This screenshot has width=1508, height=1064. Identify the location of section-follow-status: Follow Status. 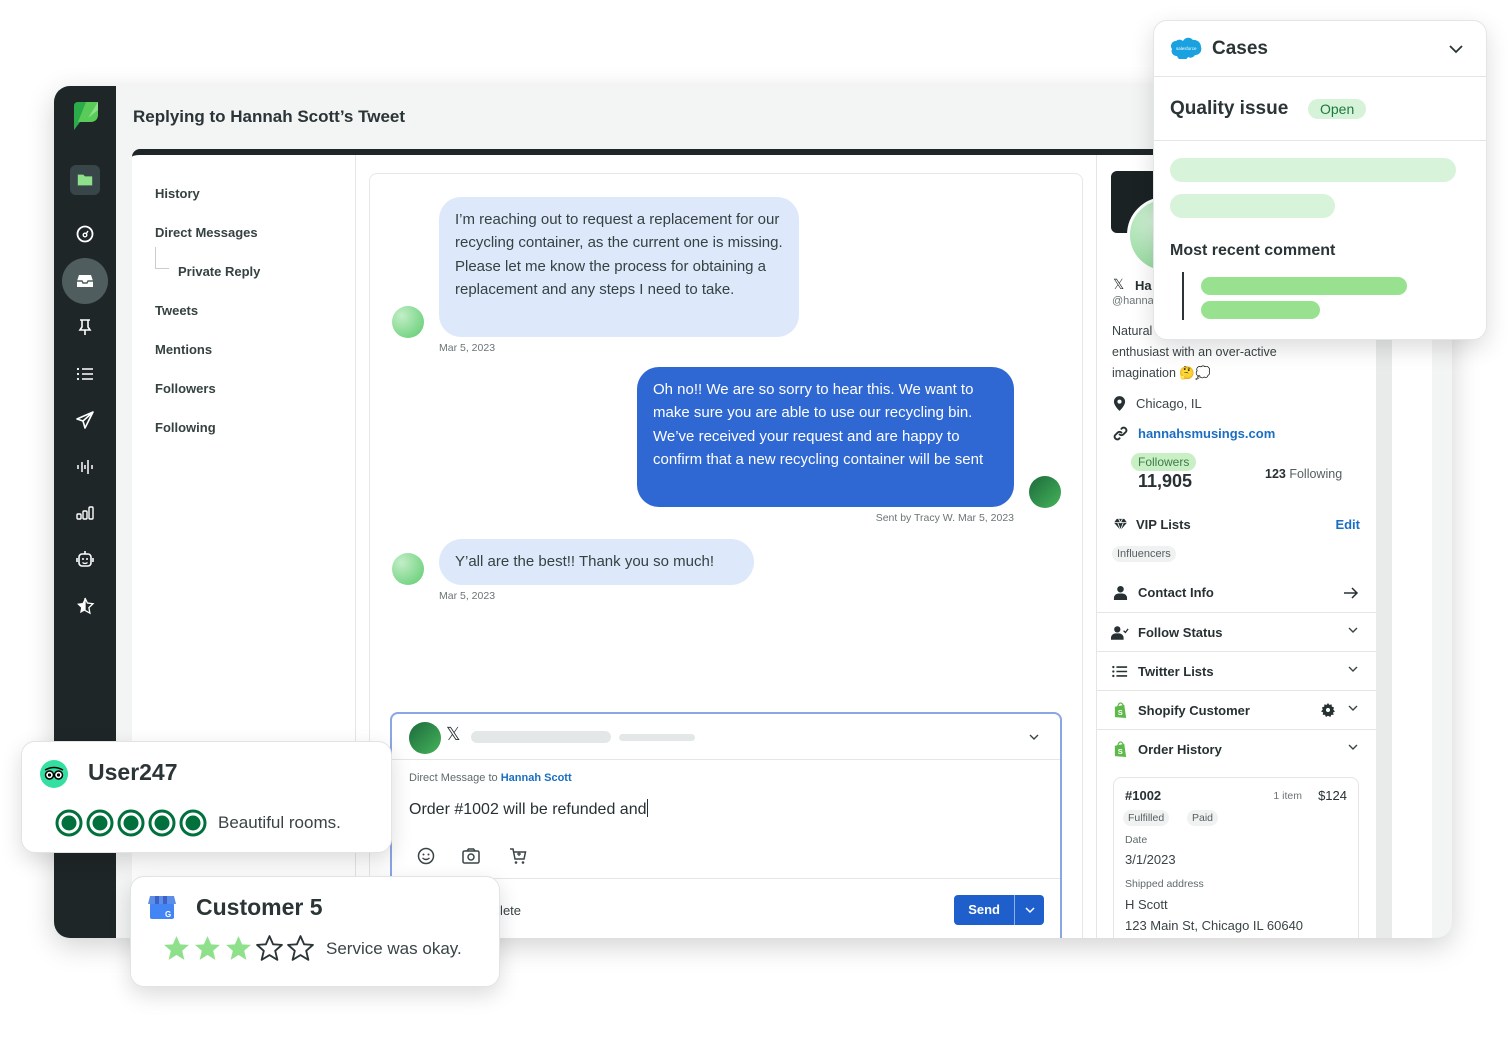
(1237, 631).